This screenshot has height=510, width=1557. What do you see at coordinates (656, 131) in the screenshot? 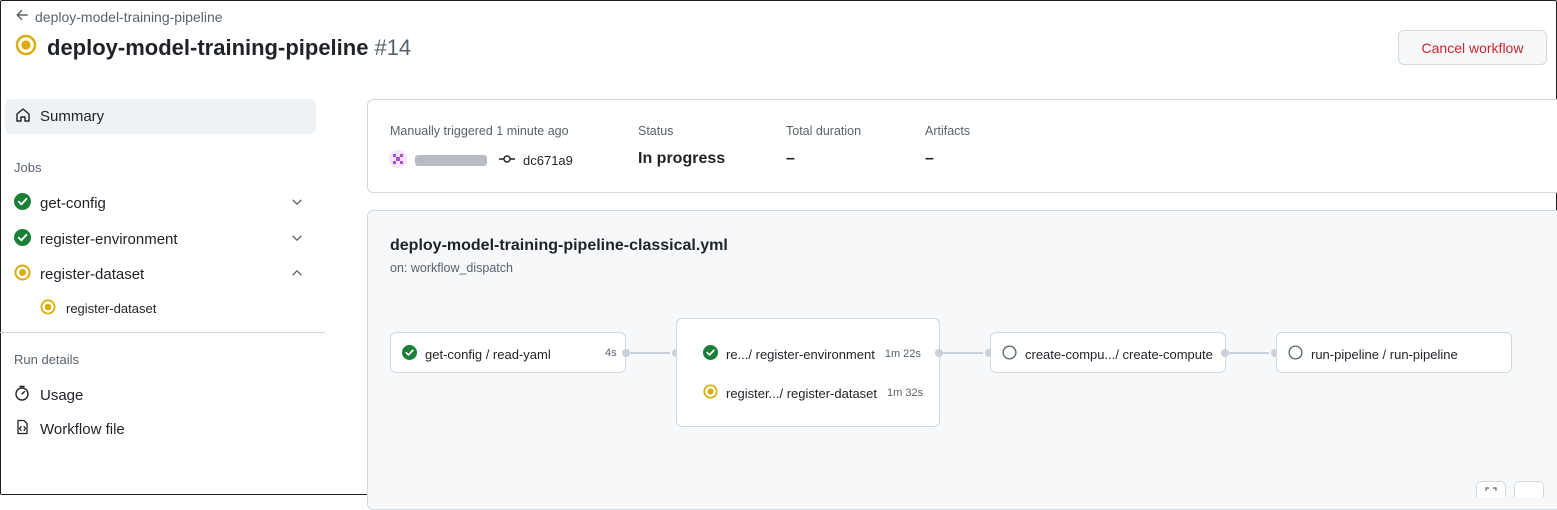
I see `status-label: Status` at bounding box center [656, 131].